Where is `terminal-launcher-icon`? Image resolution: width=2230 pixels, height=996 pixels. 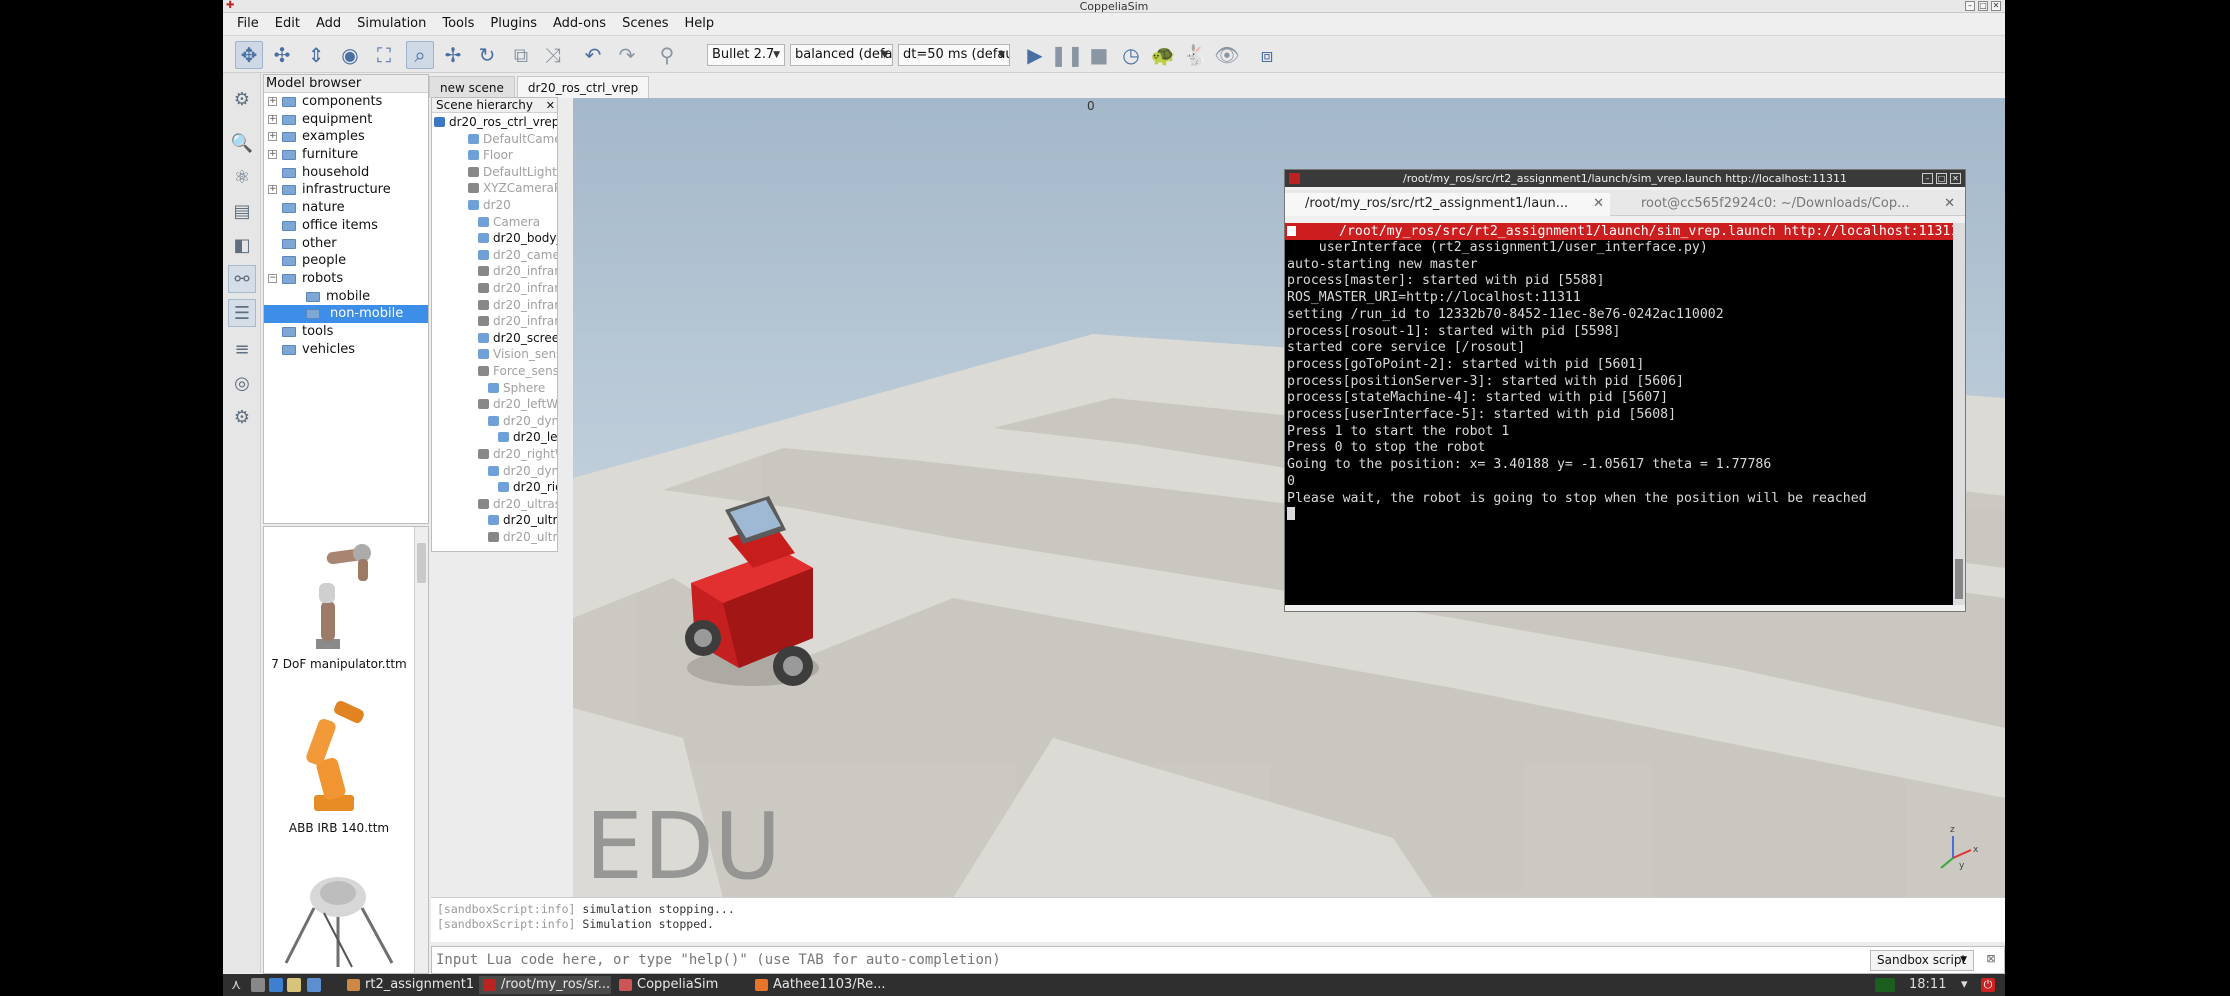
terminal-launcher-icon is located at coordinates (314, 985).